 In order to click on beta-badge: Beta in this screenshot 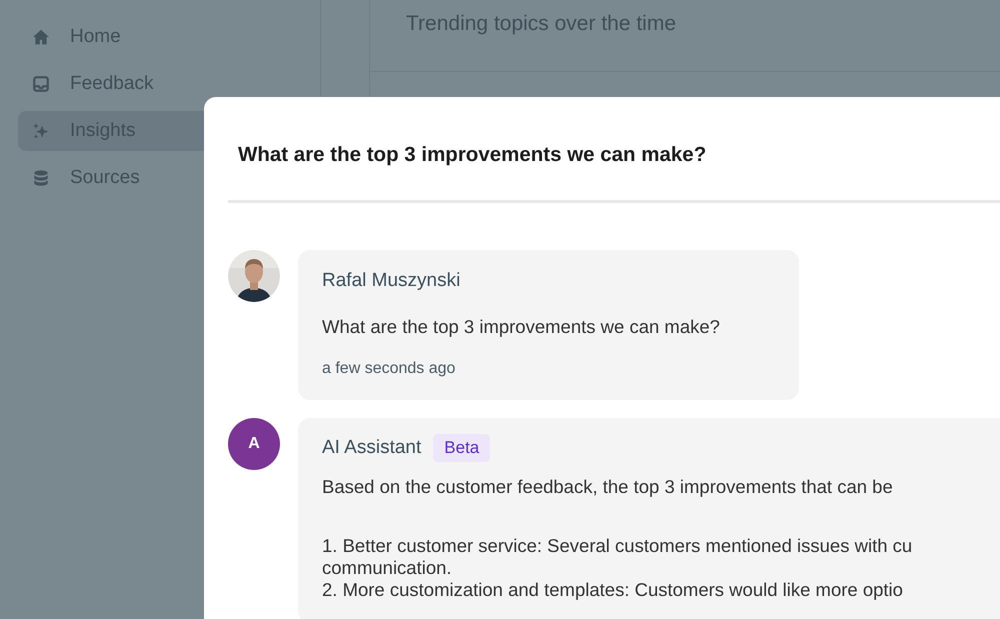, I will do `click(461, 448)`.